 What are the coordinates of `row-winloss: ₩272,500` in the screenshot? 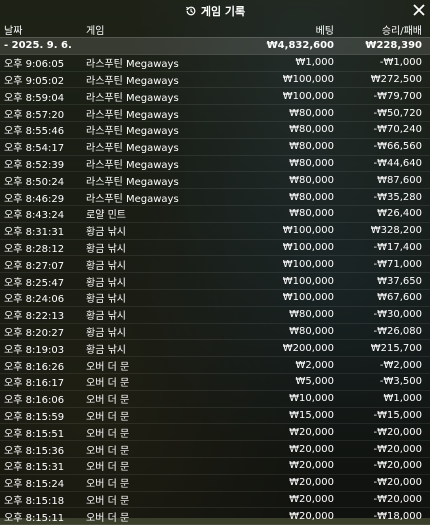 It's located at (396, 79).